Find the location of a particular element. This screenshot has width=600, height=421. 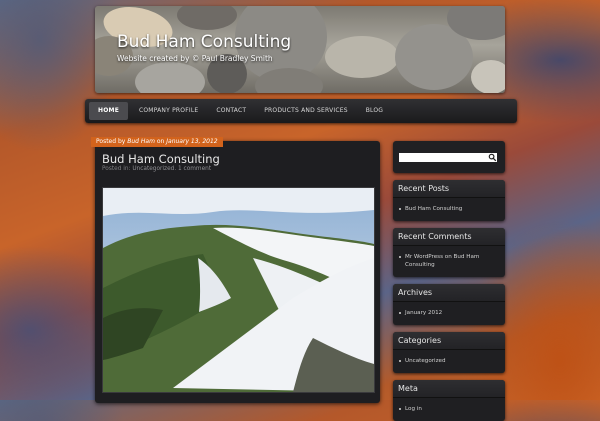

post-subinfo: Posted in: Uncategorized. 1 comment is located at coordinates (156, 169).